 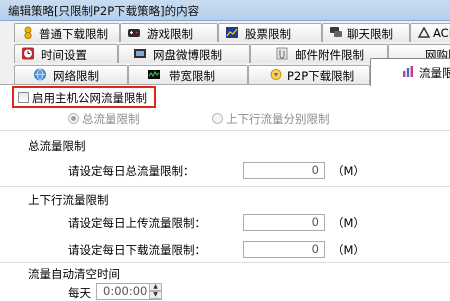 What do you see at coordinates (137, 223) in the screenshot?
I see `daily-upload-label: 请设定每日上传流量限制：` at bounding box center [137, 223].